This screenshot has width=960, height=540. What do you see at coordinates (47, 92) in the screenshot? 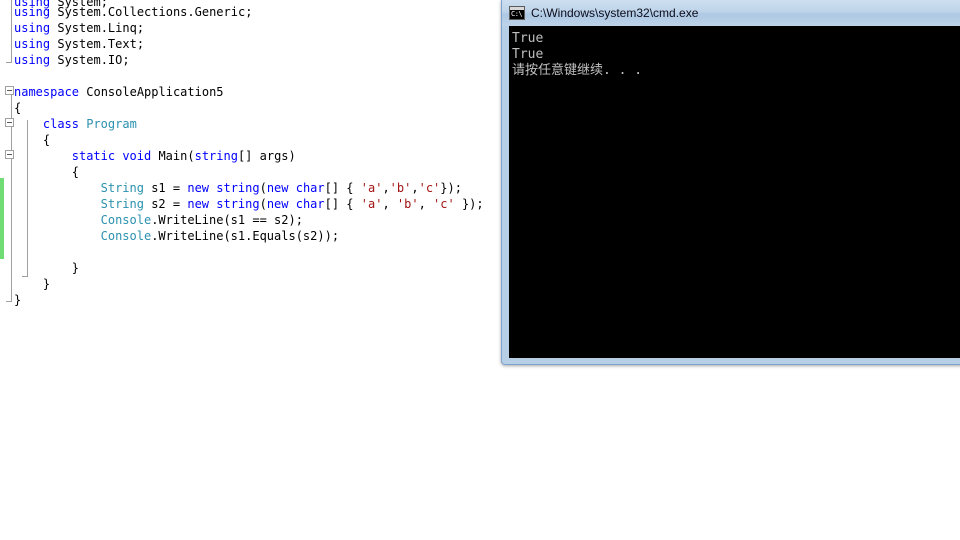
I see `code-token-kw: namespace` at bounding box center [47, 92].